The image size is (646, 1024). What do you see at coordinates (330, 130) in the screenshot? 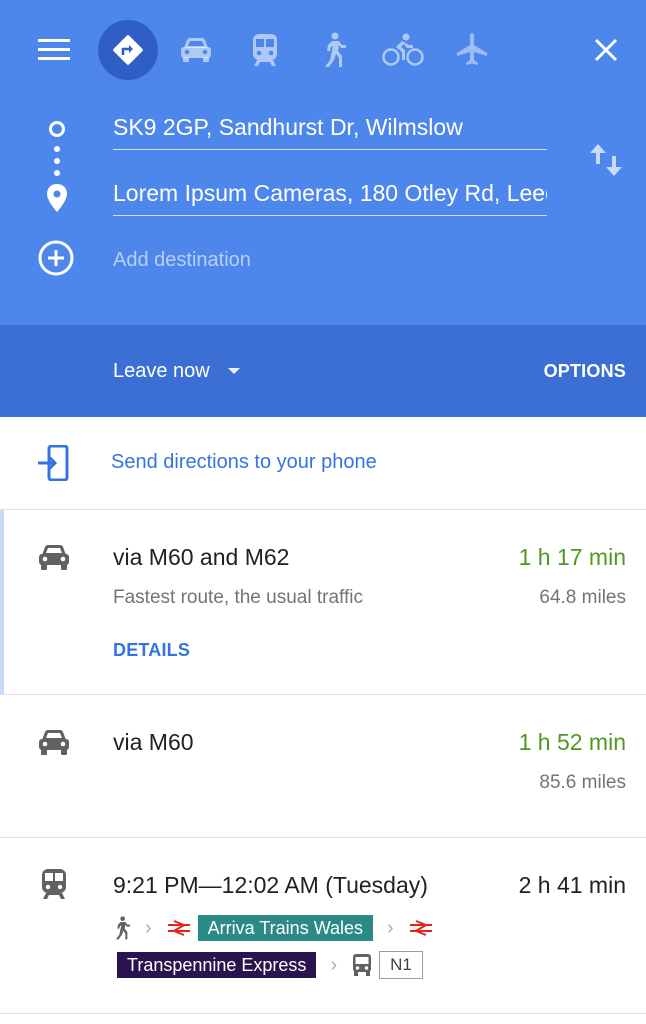
I see `origin-input: SK9 2GP, Sandhurst Dr, Wilmslow` at bounding box center [330, 130].